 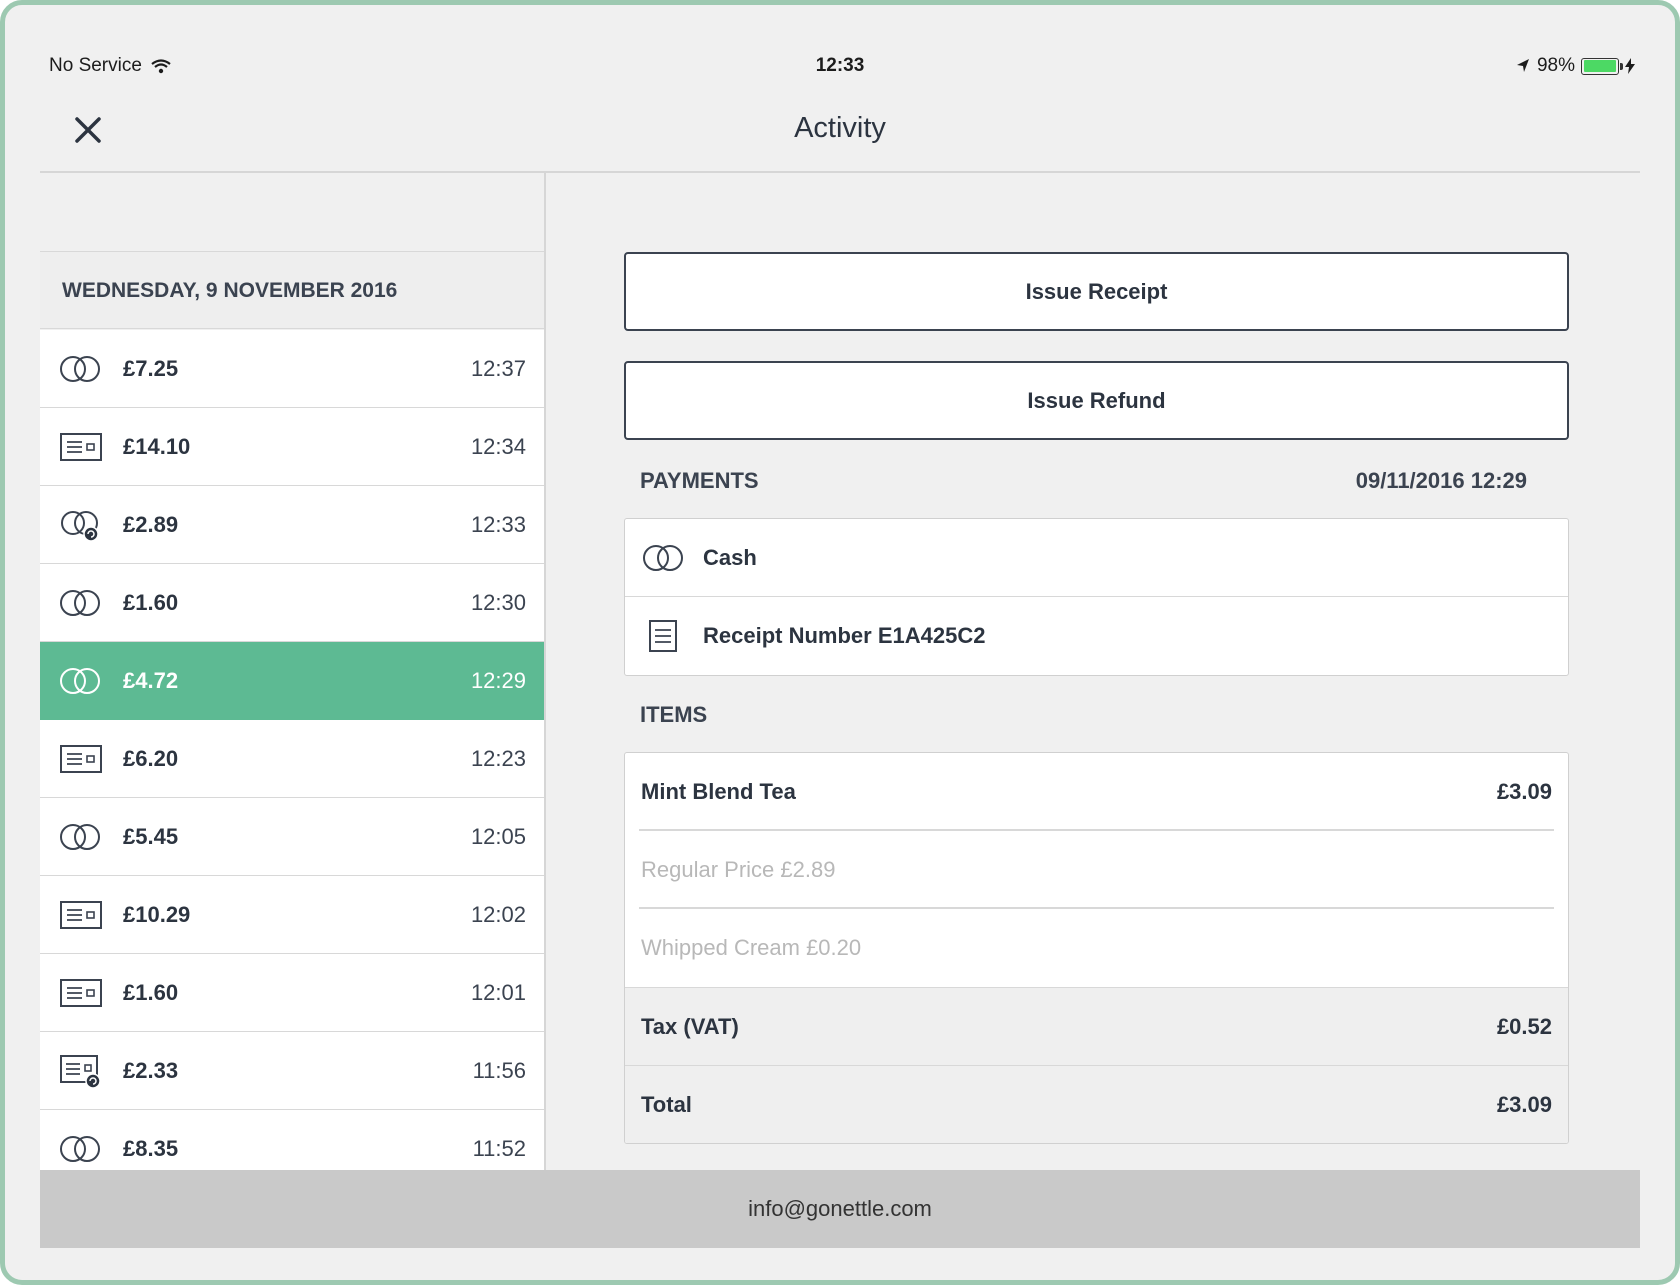 What do you see at coordinates (1096, 558) in the screenshot?
I see `payment-method-row: Cash` at bounding box center [1096, 558].